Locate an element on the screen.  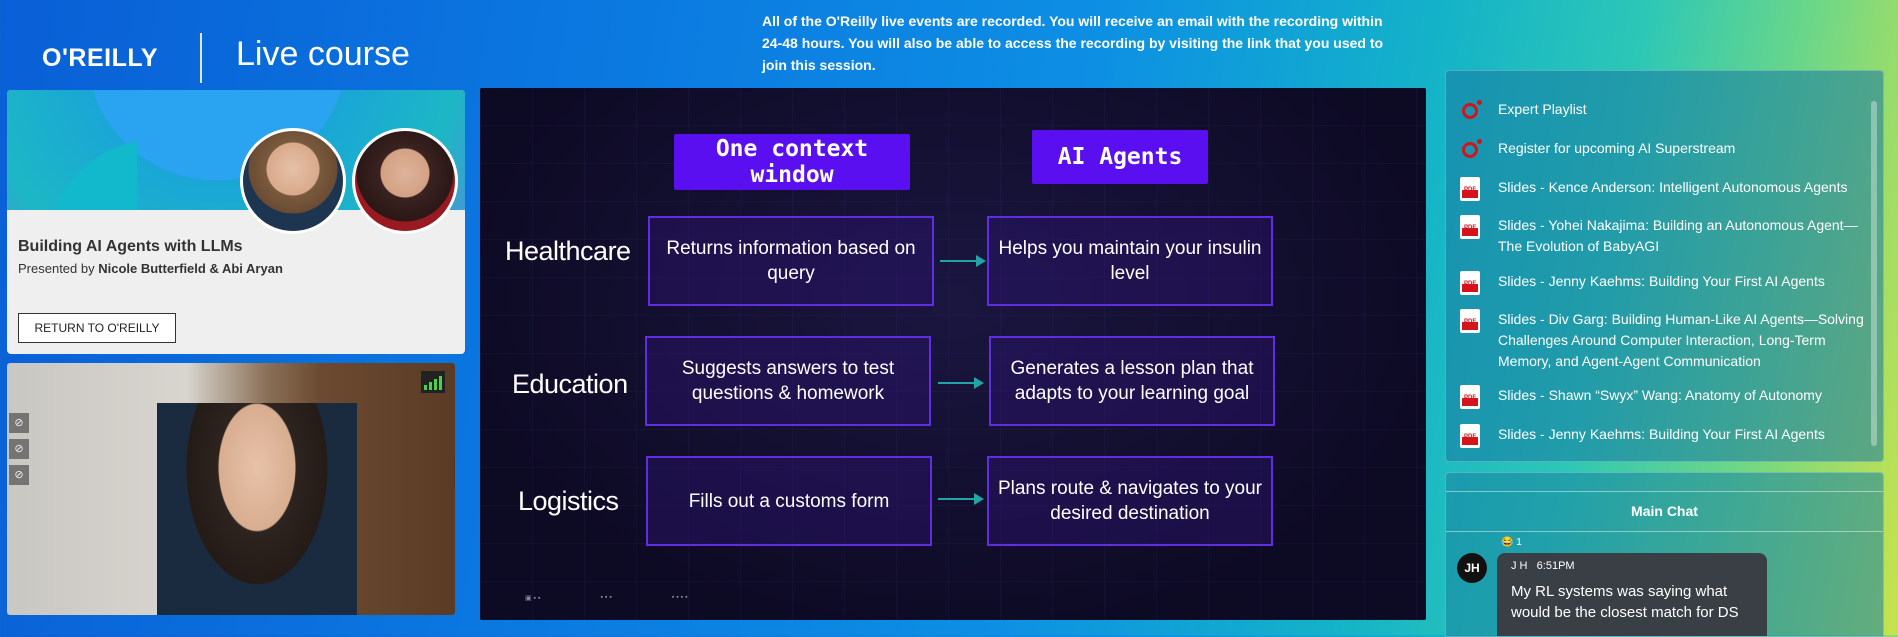
signal-strength-icon is located at coordinates (433, 382).